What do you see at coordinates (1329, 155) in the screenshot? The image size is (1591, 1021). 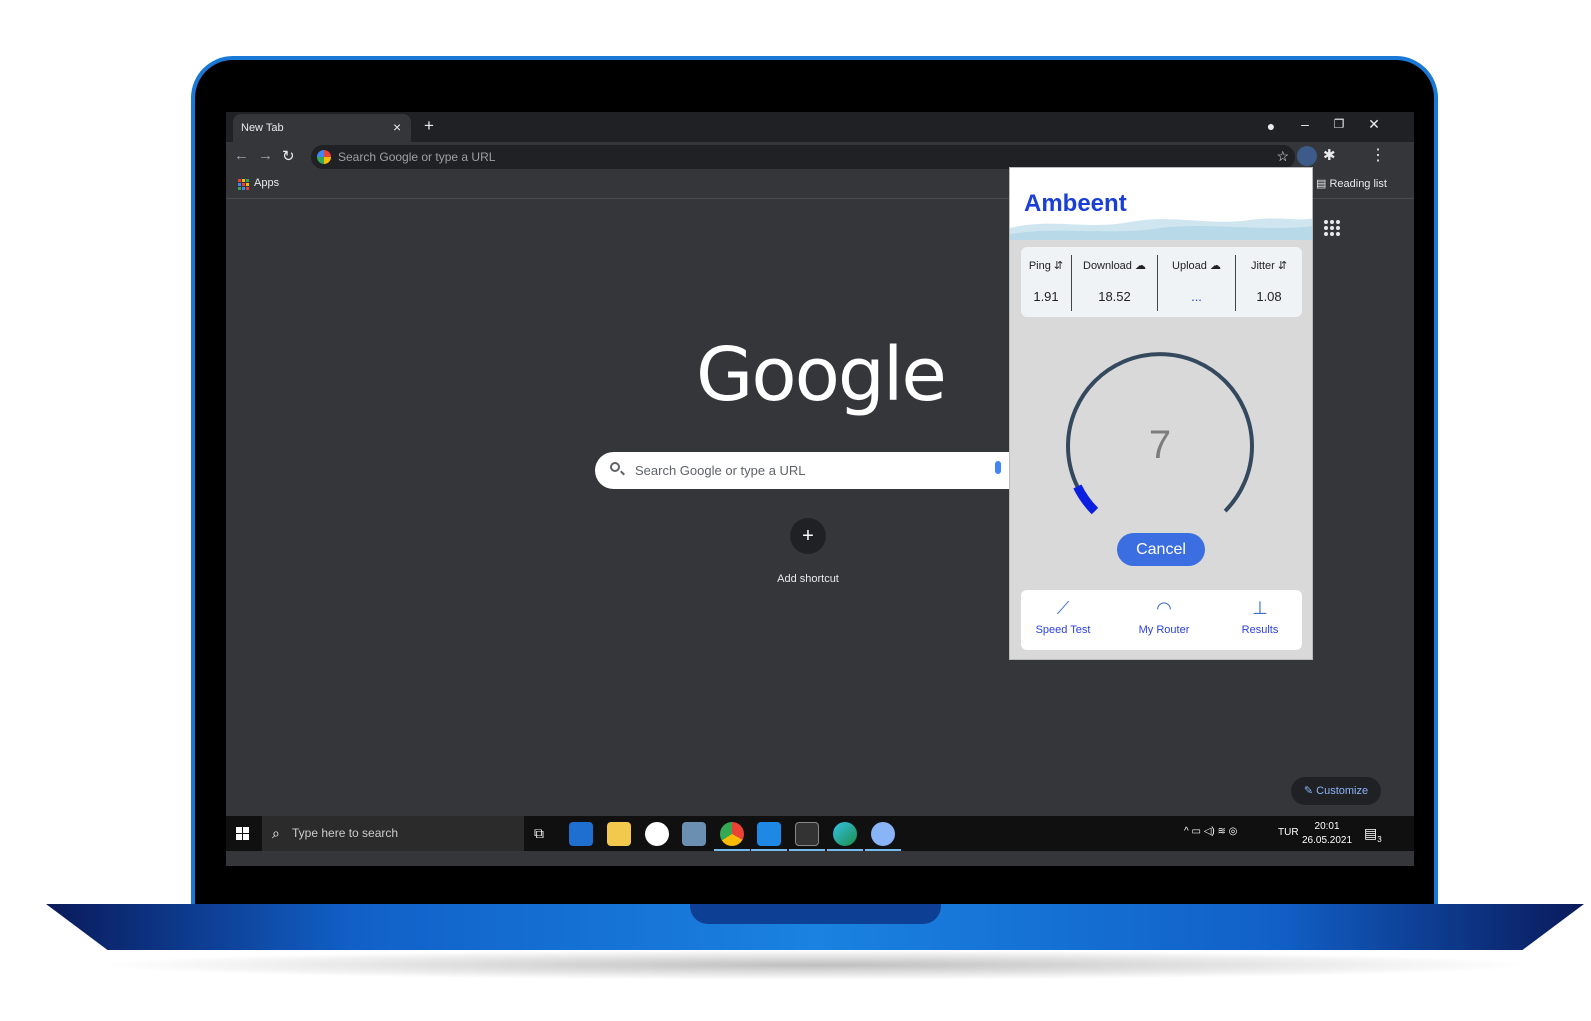 I see `extensions-puzzle-icon: ✱` at bounding box center [1329, 155].